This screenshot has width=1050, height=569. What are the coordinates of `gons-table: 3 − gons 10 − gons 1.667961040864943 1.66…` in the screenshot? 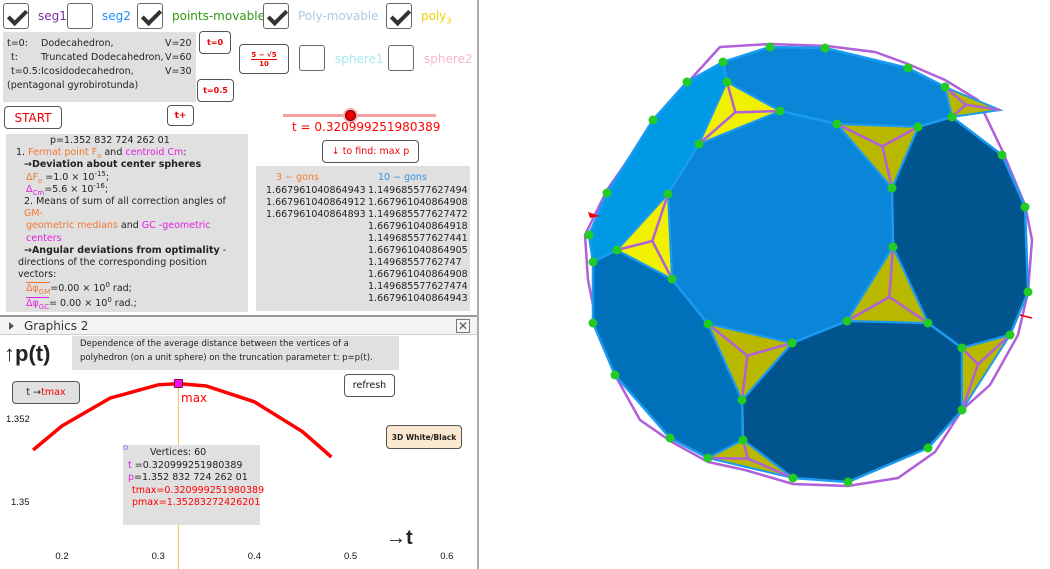 It's located at (363, 238).